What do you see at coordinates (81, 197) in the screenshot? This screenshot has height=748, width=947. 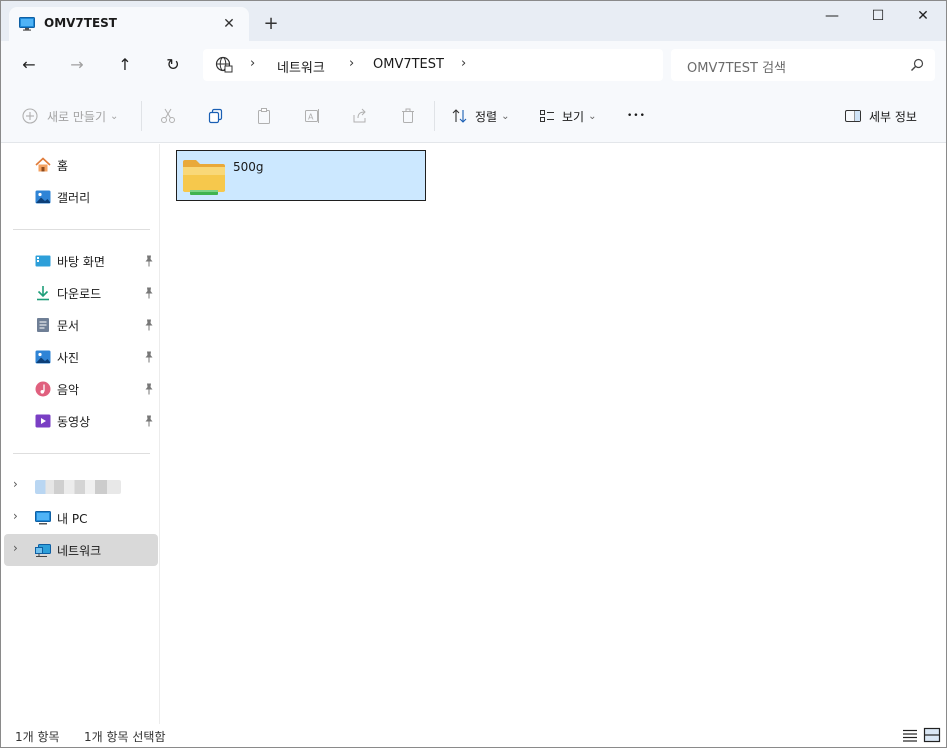 I see `sidebar-item-gallery: 갤러리` at bounding box center [81, 197].